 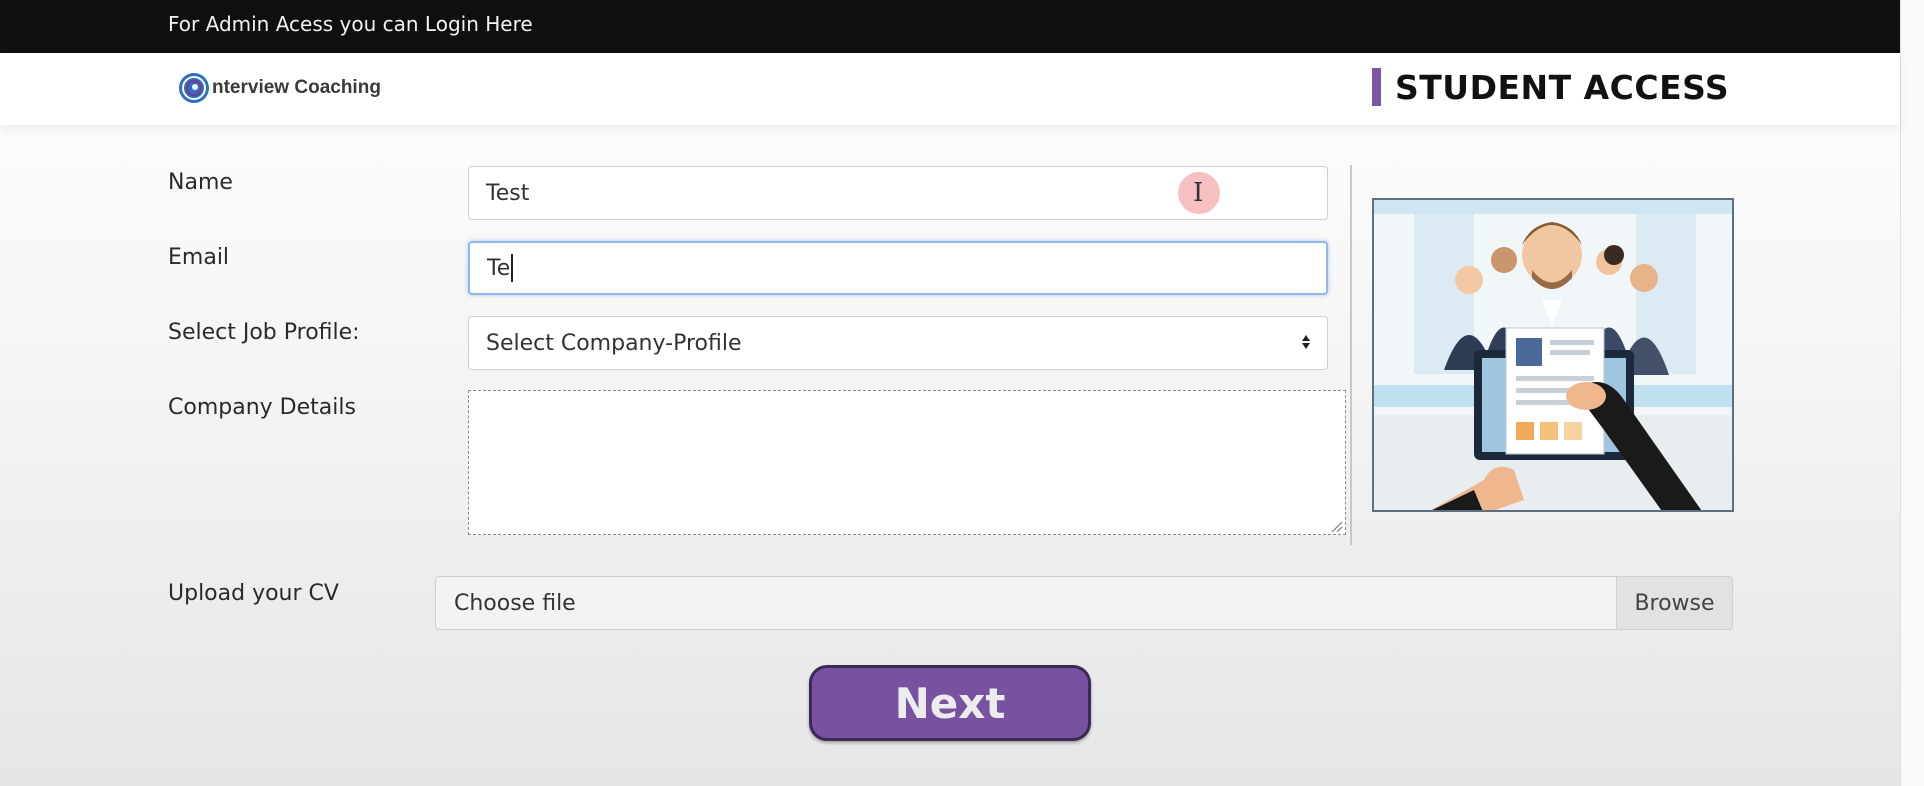 What do you see at coordinates (950, 26) in the screenshot?
I see `top-bar: For Admin Acess you can Login Here` at bounding box center [950, 26].